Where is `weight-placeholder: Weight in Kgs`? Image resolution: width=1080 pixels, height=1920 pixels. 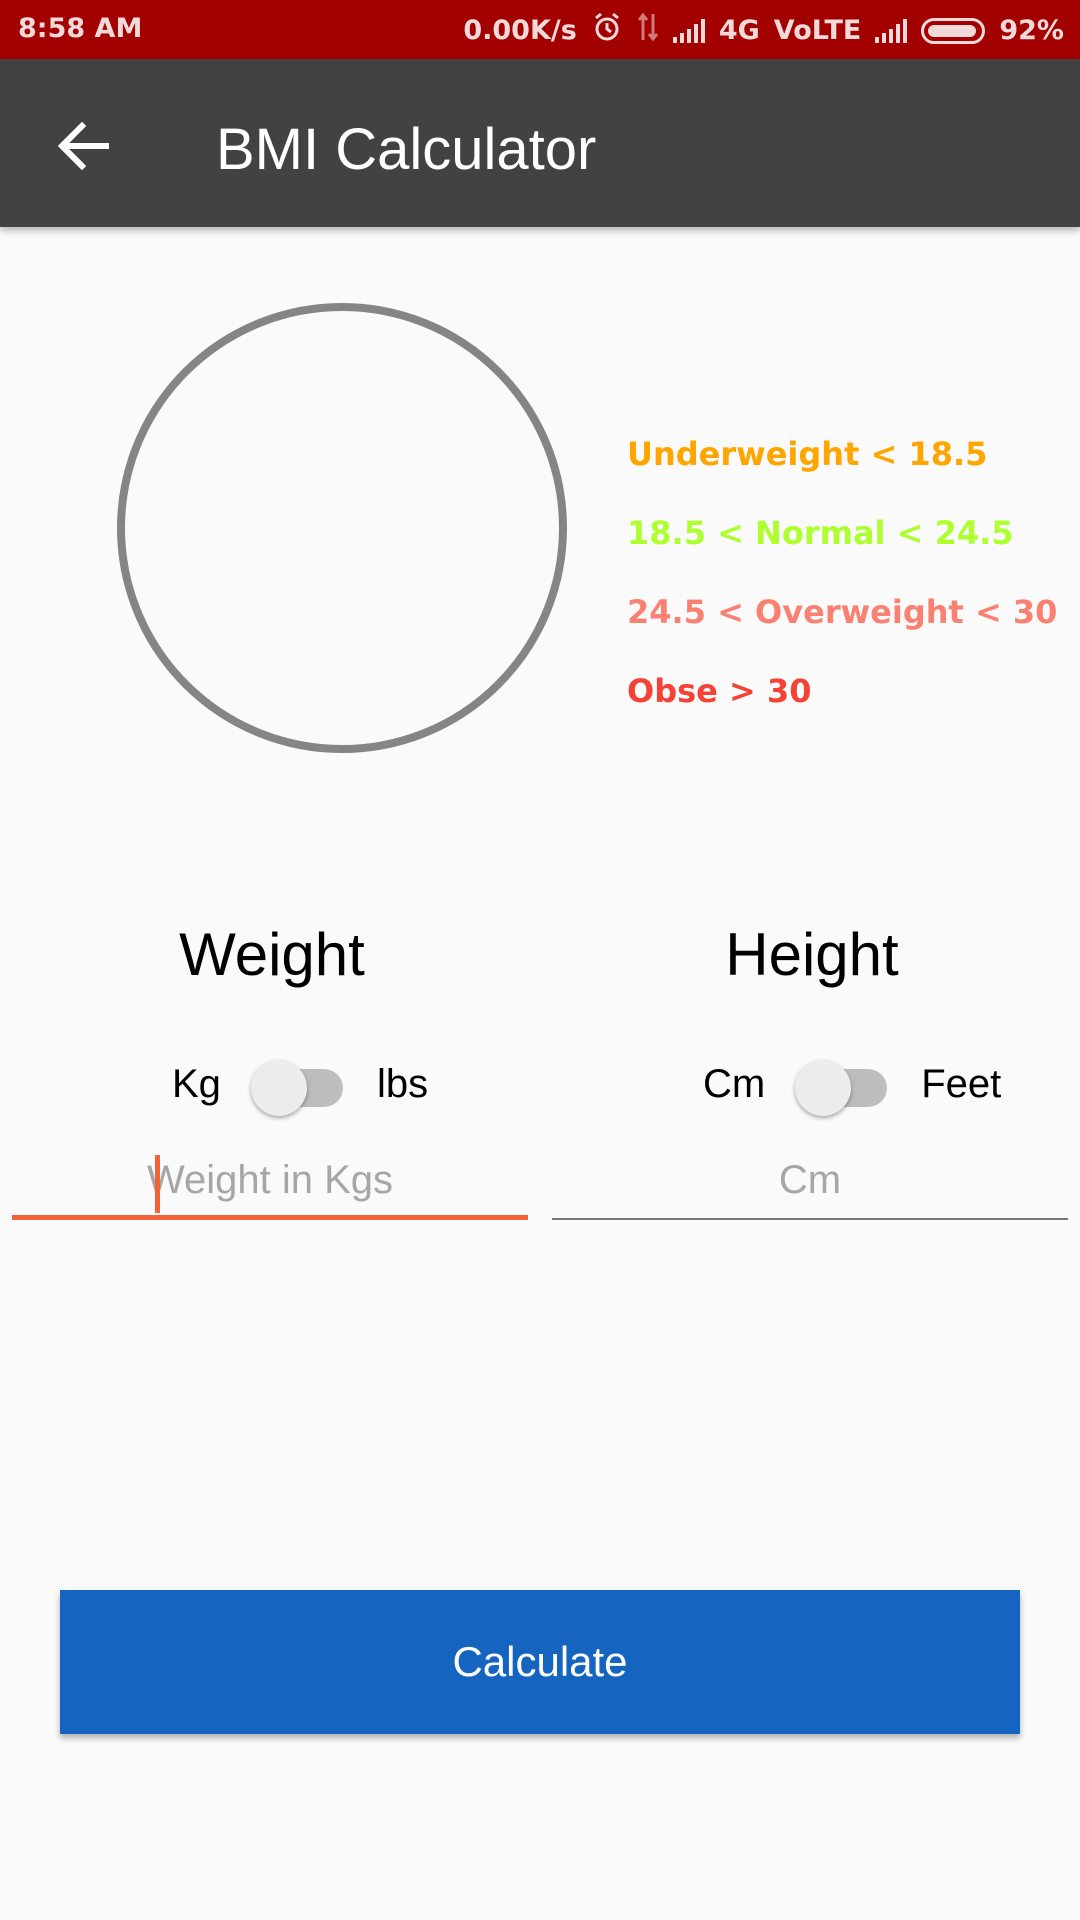 weight-placeholder: Weight in Kgs is located at coordinates (270, 1180).